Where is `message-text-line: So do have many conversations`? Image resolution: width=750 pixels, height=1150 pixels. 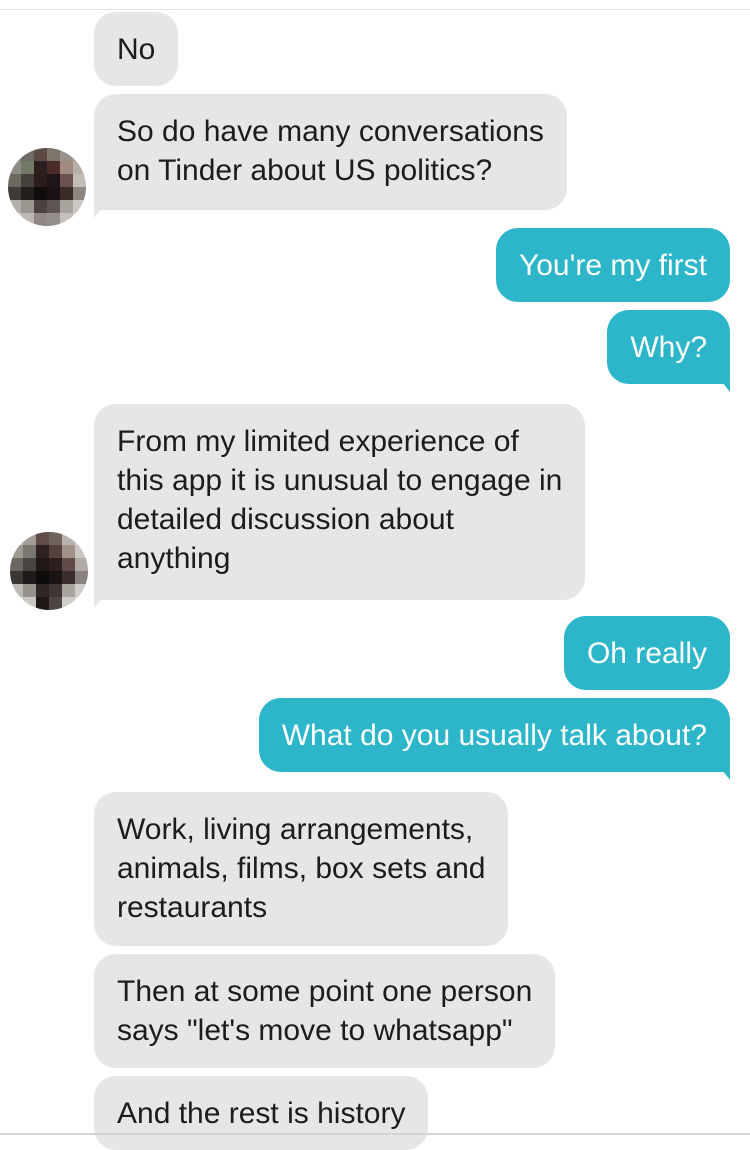
message-text-line: So do have many conversations is located at coordinates (330, 131).